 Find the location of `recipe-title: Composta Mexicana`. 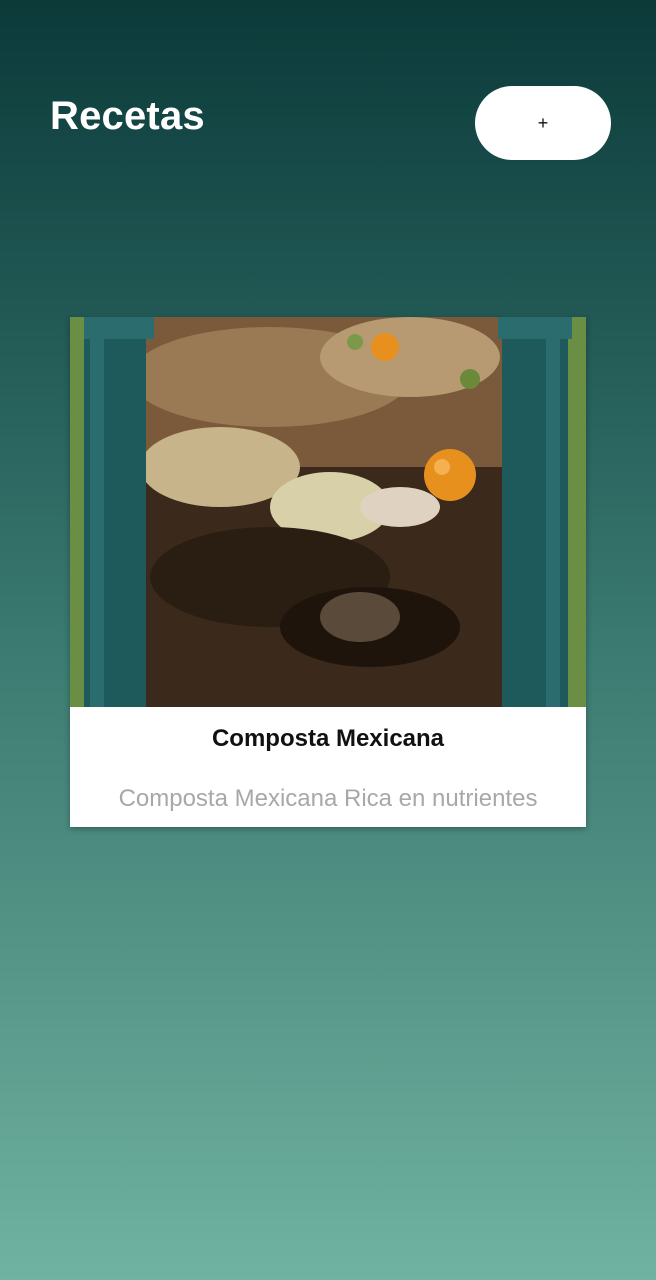

recipe-title: Composta Mexicana is located at coordinates (328, 738).